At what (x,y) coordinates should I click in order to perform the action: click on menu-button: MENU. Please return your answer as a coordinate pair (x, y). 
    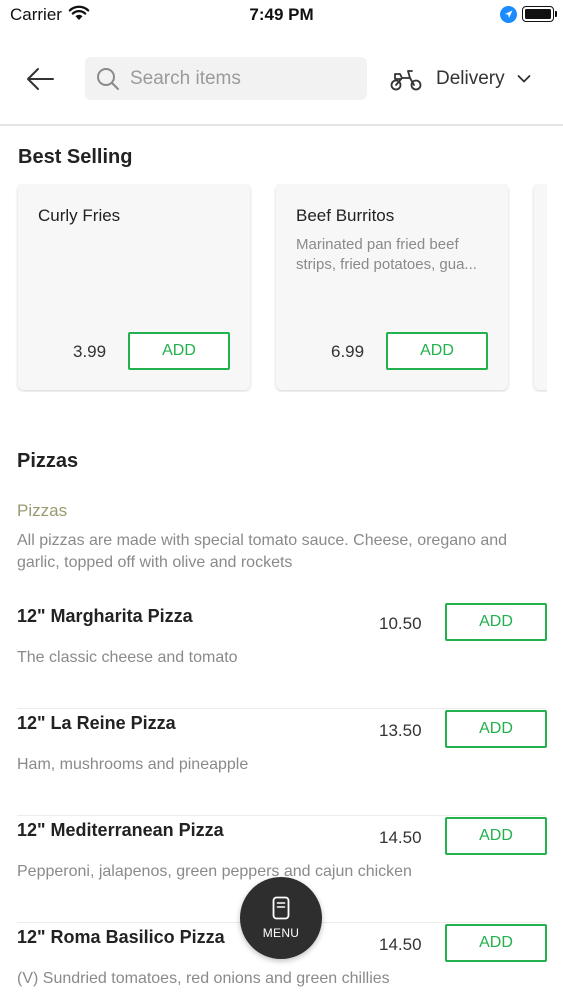
    Looking at the image, I should click on (281, 918).